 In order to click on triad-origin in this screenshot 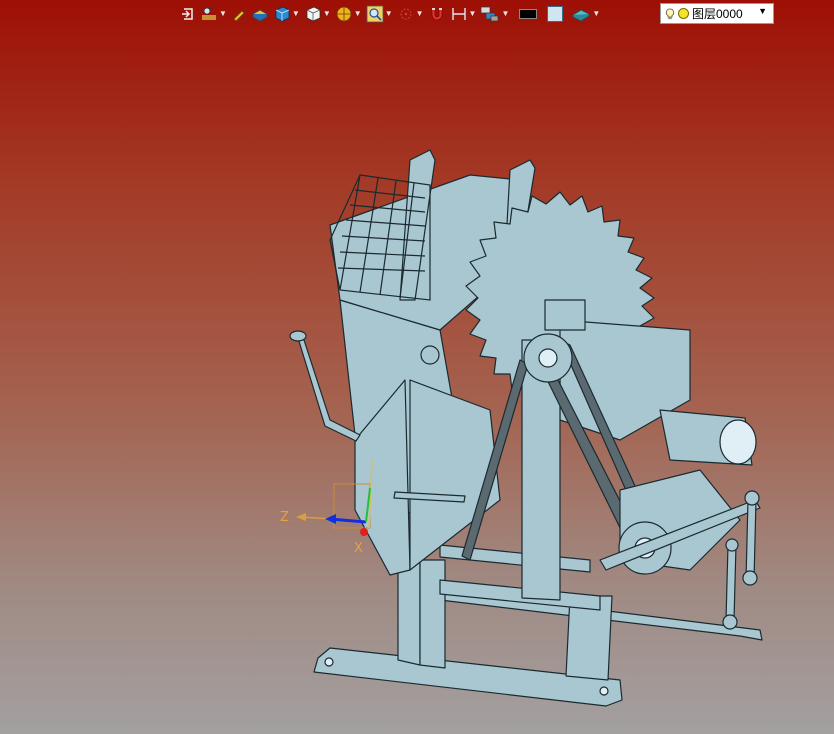, I will do `click(364, 532)`.